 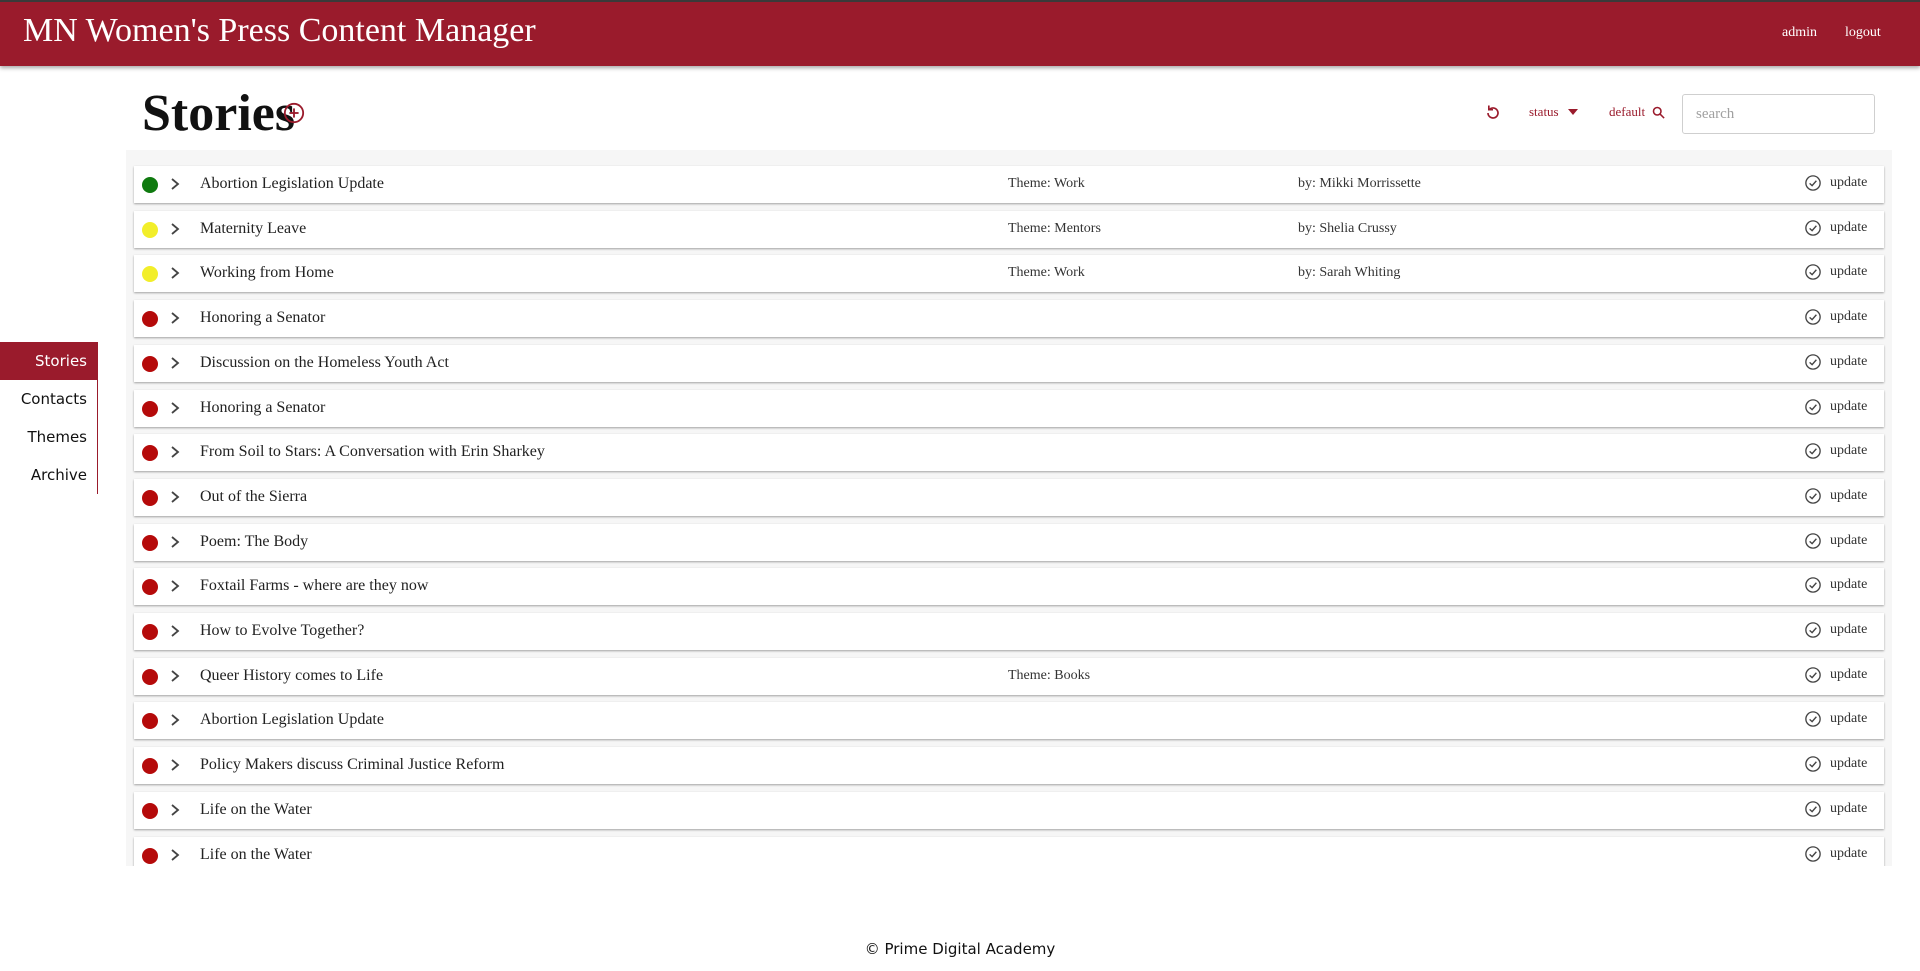 What do you see at coordinates (48, 437) in the screenshot?
I see `sidebar-item-themes: Themes` at bounding box center [48, 437].